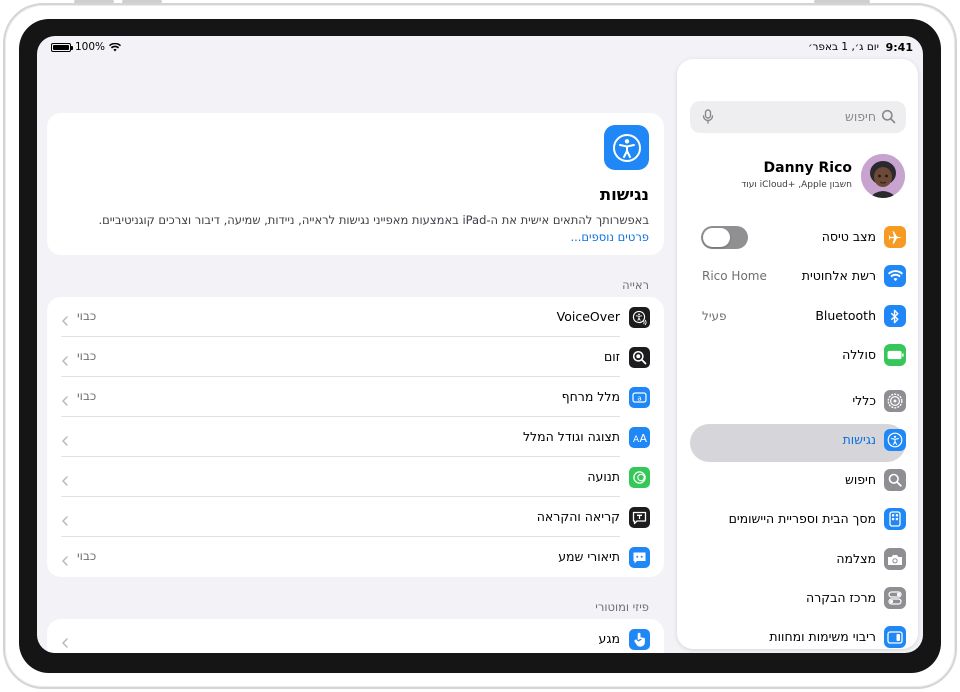 This screenshot has width=960, height=692. What do you see at coordinates (635, 285) in the screenshot?
I see `section-header-vision: ראייה` at bounding box center [635, 285].